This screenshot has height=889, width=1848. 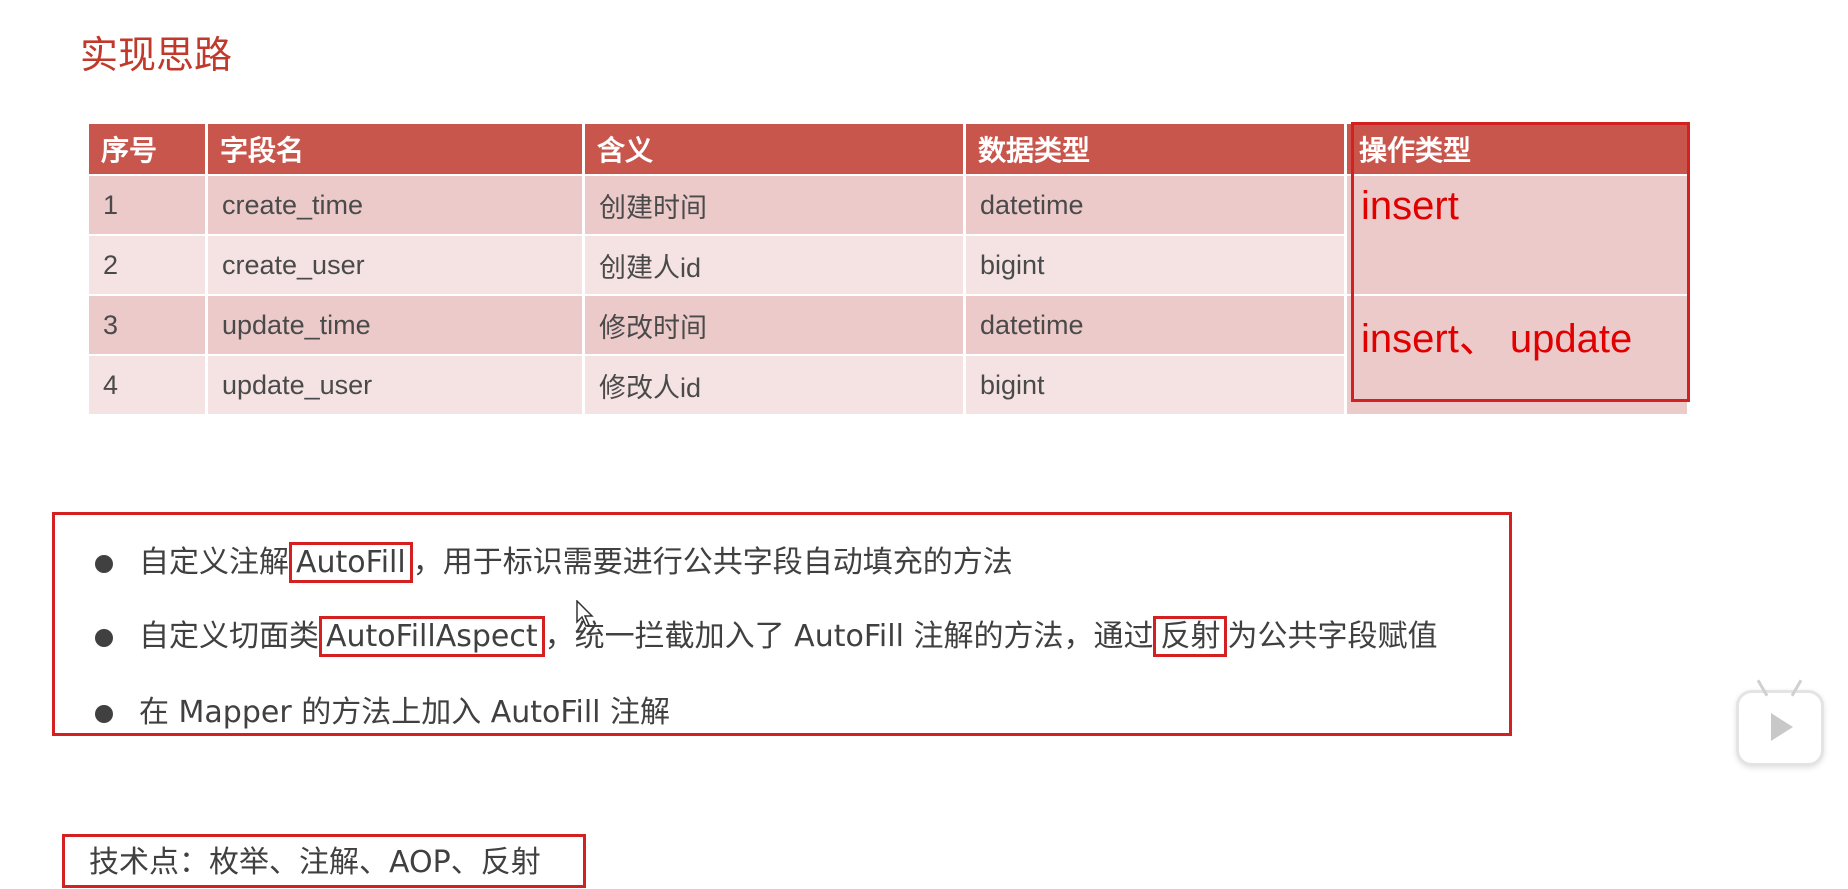 What do you see at coordinates (1796, 688) in the screenshot?
I see `ear-right` at bounding box center [1796, 688].